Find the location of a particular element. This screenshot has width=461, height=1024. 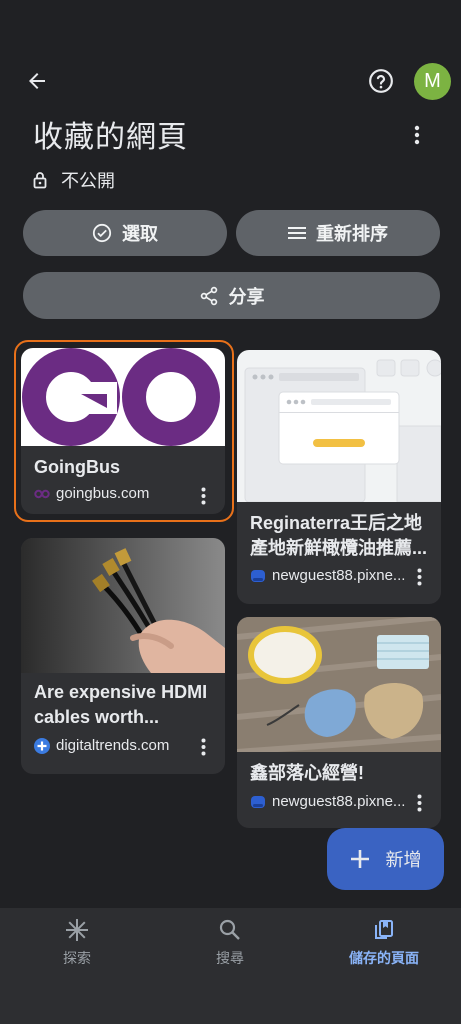

nav-label-saved-pages: 儲存的頁面 is located at coordinates (384, 958).